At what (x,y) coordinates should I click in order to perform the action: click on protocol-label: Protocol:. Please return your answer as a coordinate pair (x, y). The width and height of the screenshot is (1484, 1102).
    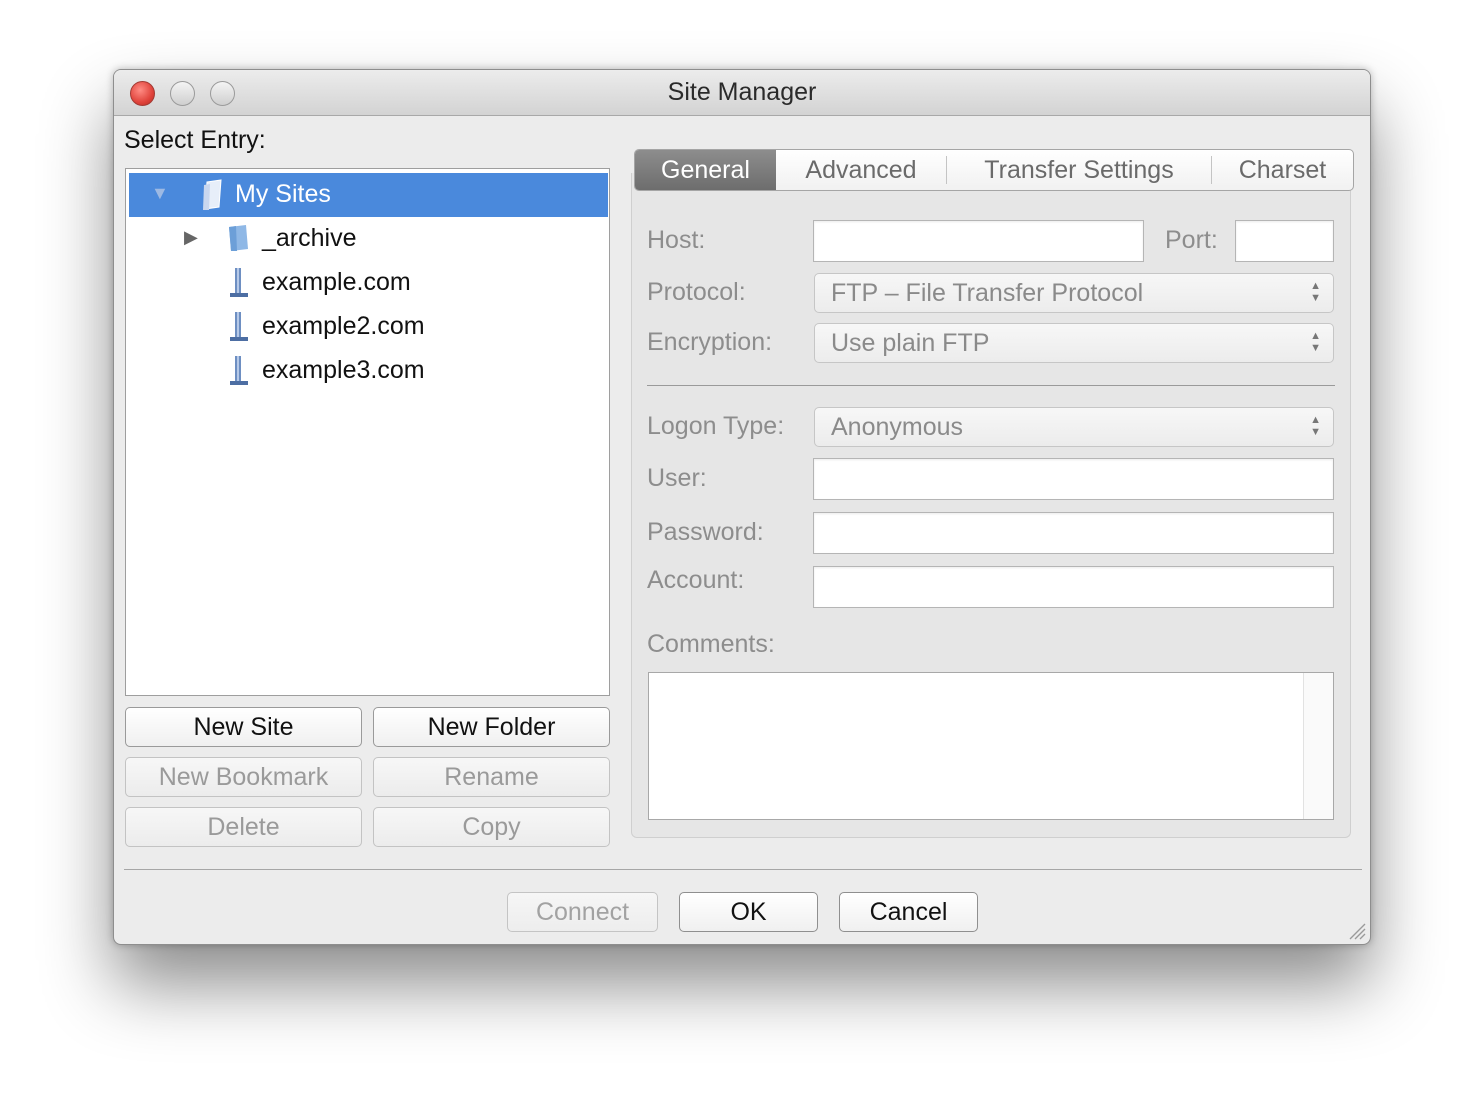
    Looking at the image, I should click on (696, 292).